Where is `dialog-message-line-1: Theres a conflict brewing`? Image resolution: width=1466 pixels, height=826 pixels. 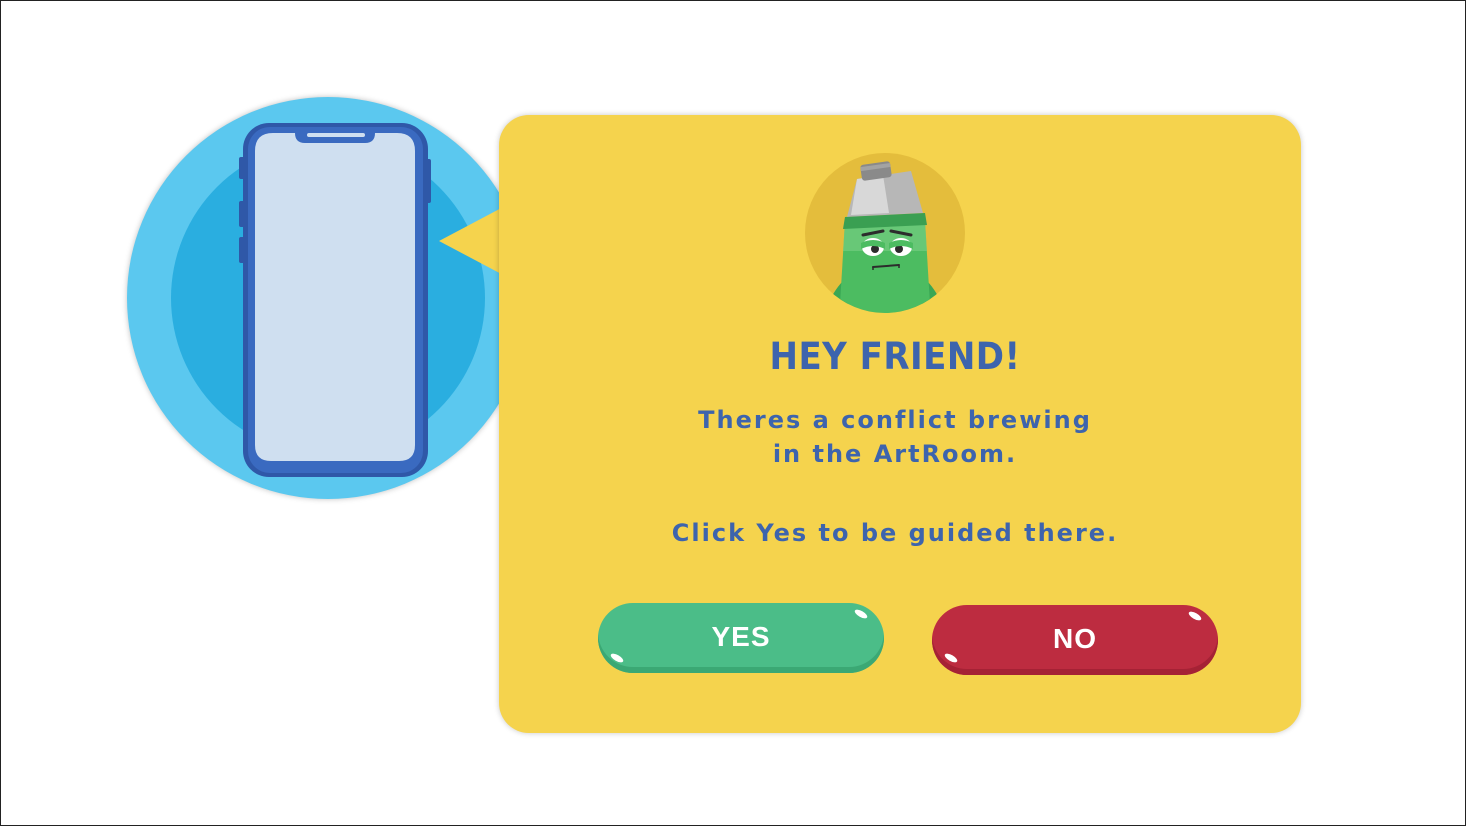
dialog-message-line-1: Theres a conflict brewing is located at coordinates (895, 420).